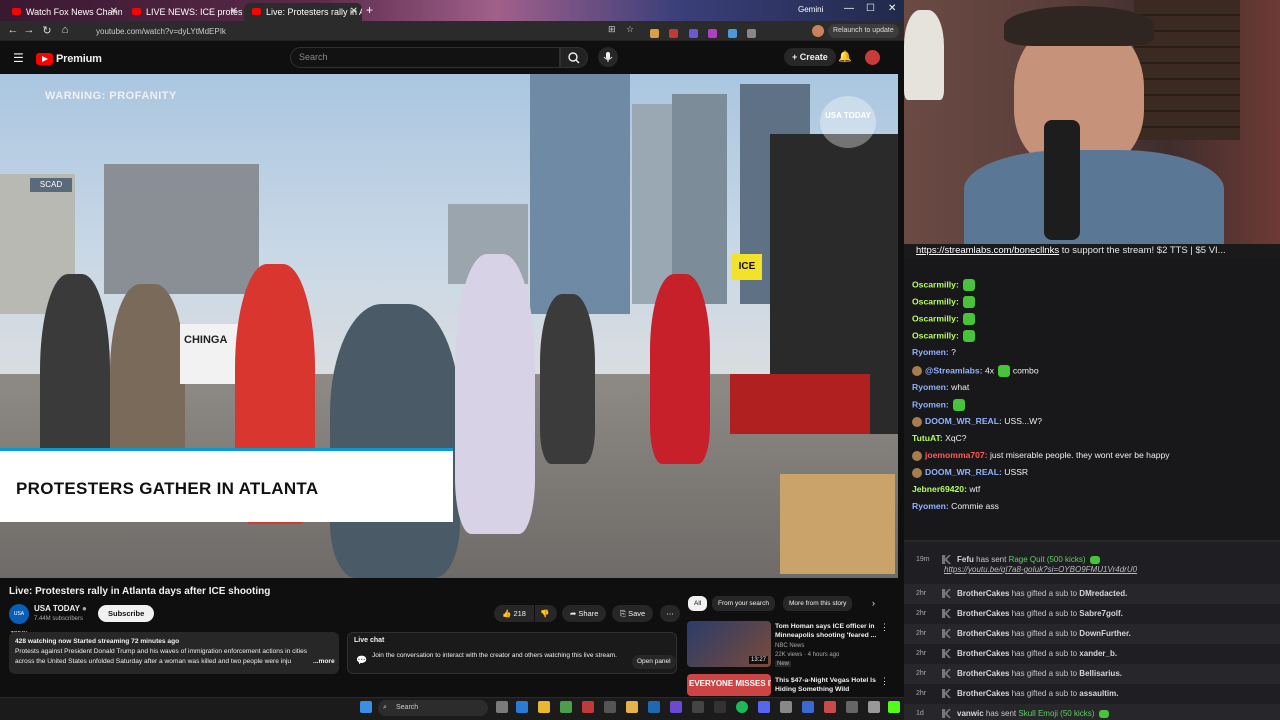 The width and height of the screenshot is (1280, 720). Describe the element at coordinates (13, 30) in the screenshot. I see `back-icon: ←` at that location.